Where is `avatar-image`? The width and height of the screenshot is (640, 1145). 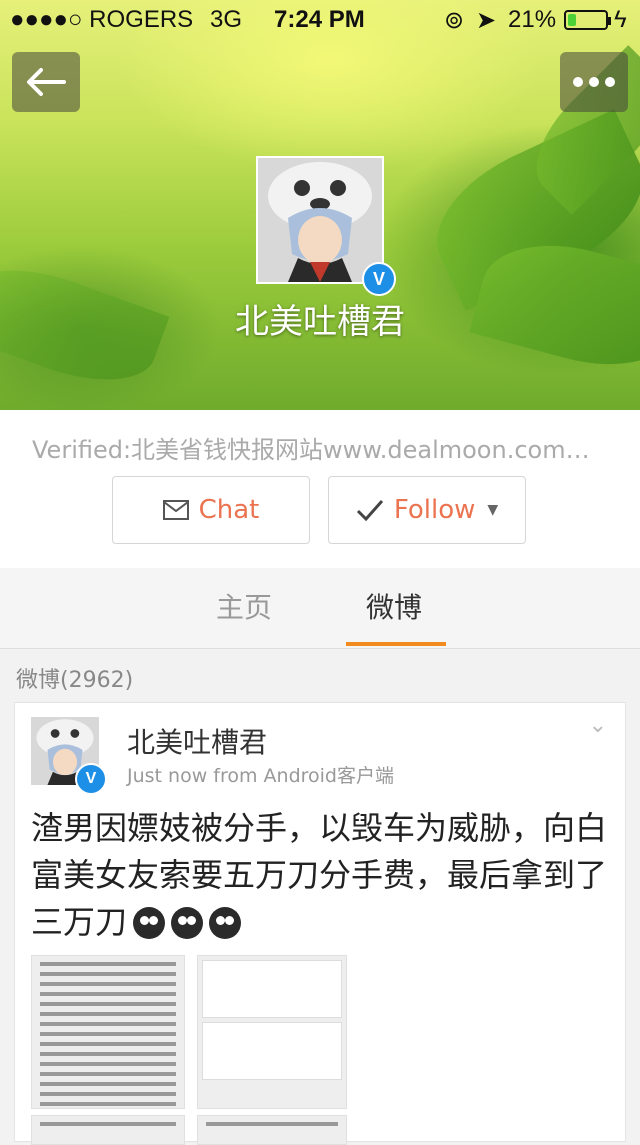 avatar-image is located at coordinates (320, 220).